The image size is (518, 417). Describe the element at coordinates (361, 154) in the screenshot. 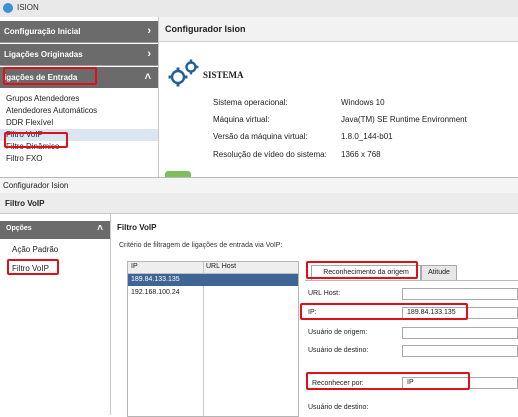

I see `info-value: 1366 x 768` at that location.